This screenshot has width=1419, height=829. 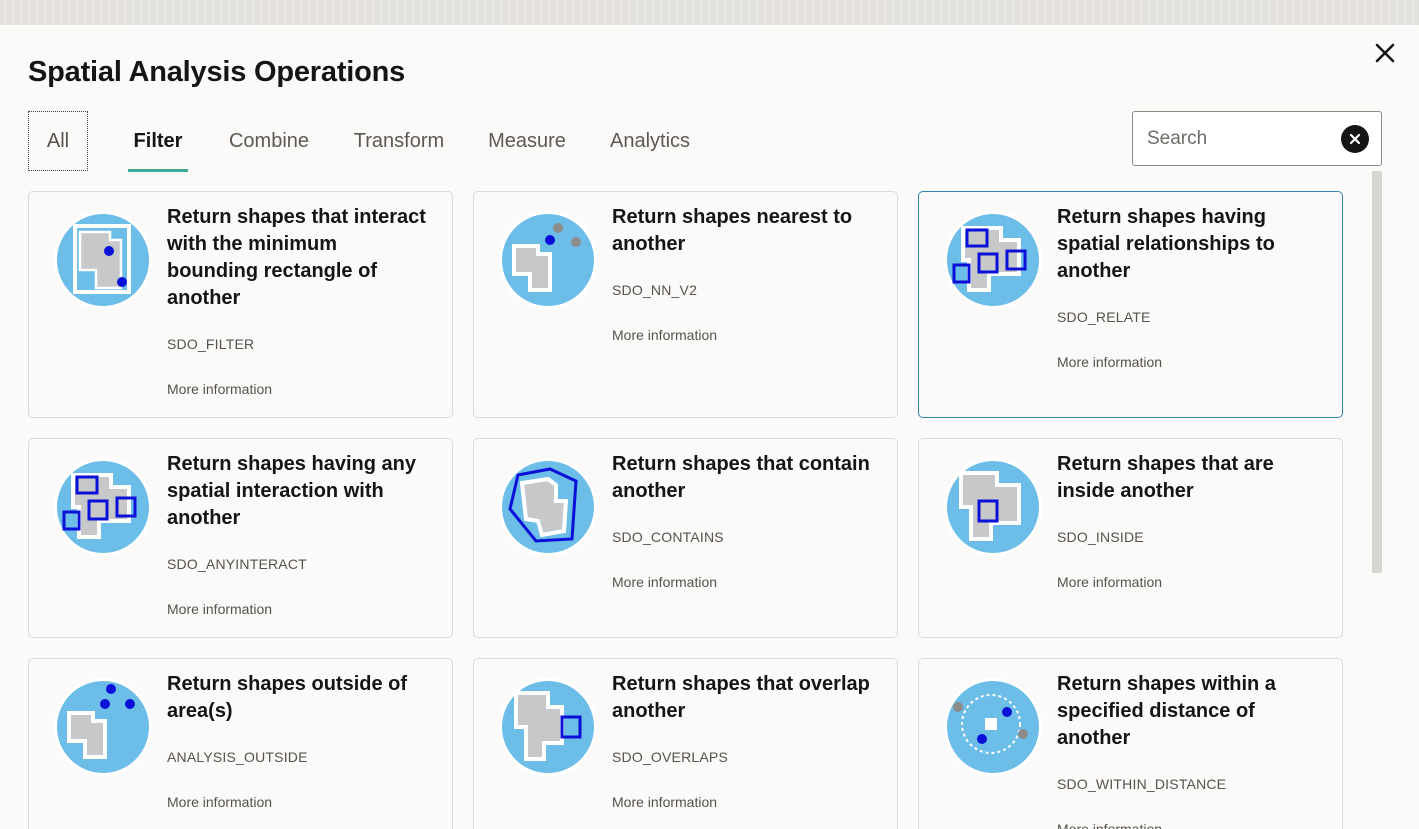 What do you see at coordinates (993, 727) in the screenshot?
I see `within-distance-icon` at bounding box center [993, 727].